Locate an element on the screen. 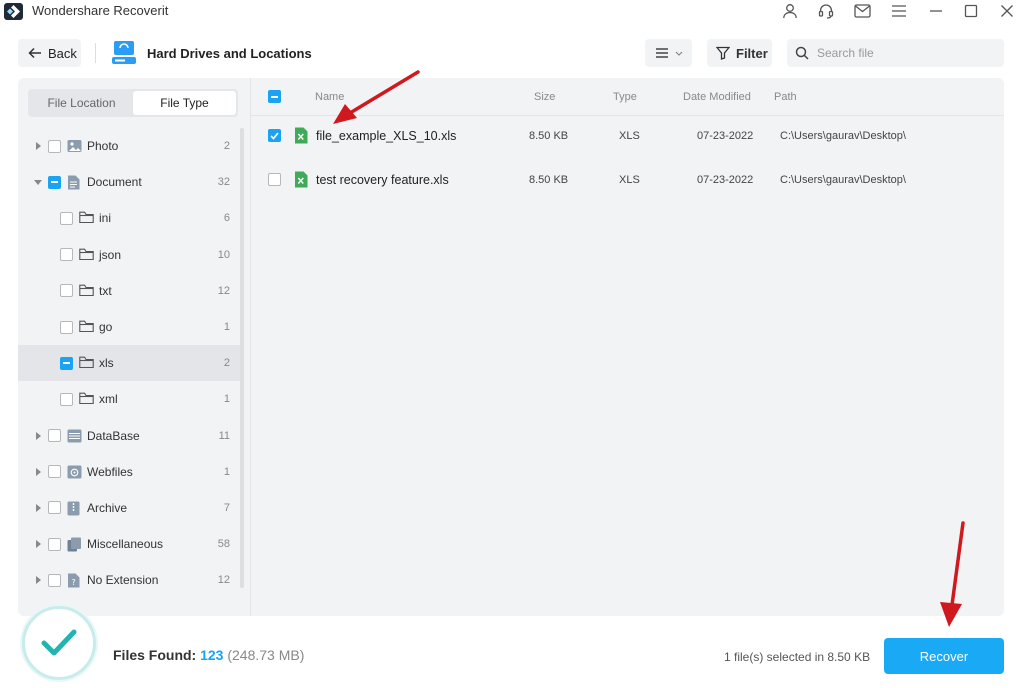 Image resolution: width=1024 pixels, height=688 pixels. caret-down-icon is located at coordinates (38, 182).